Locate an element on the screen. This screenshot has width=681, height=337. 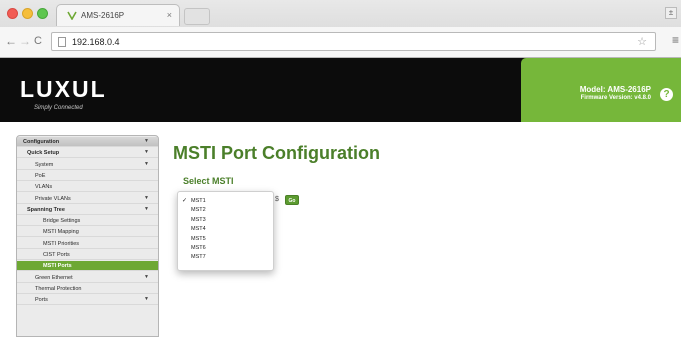
tab-title: AMS-2616P is located at coordinates (103, 15).